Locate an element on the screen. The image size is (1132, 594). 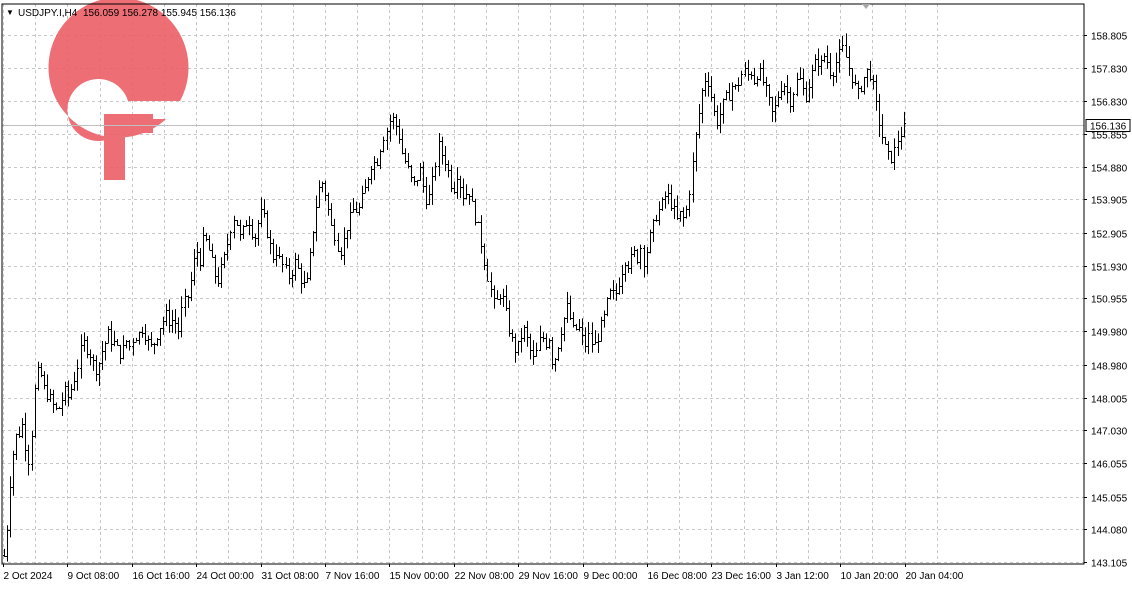
symbol-label: USDJPY.I,H4 is located at coordinates (48, 13).